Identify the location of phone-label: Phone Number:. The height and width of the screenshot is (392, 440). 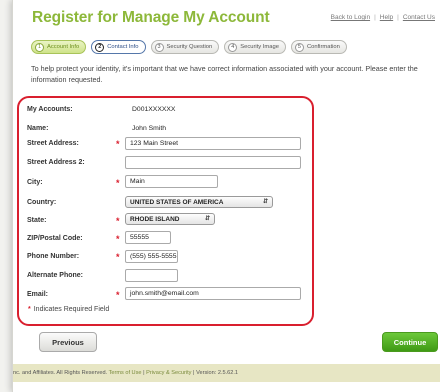
(53, 256).